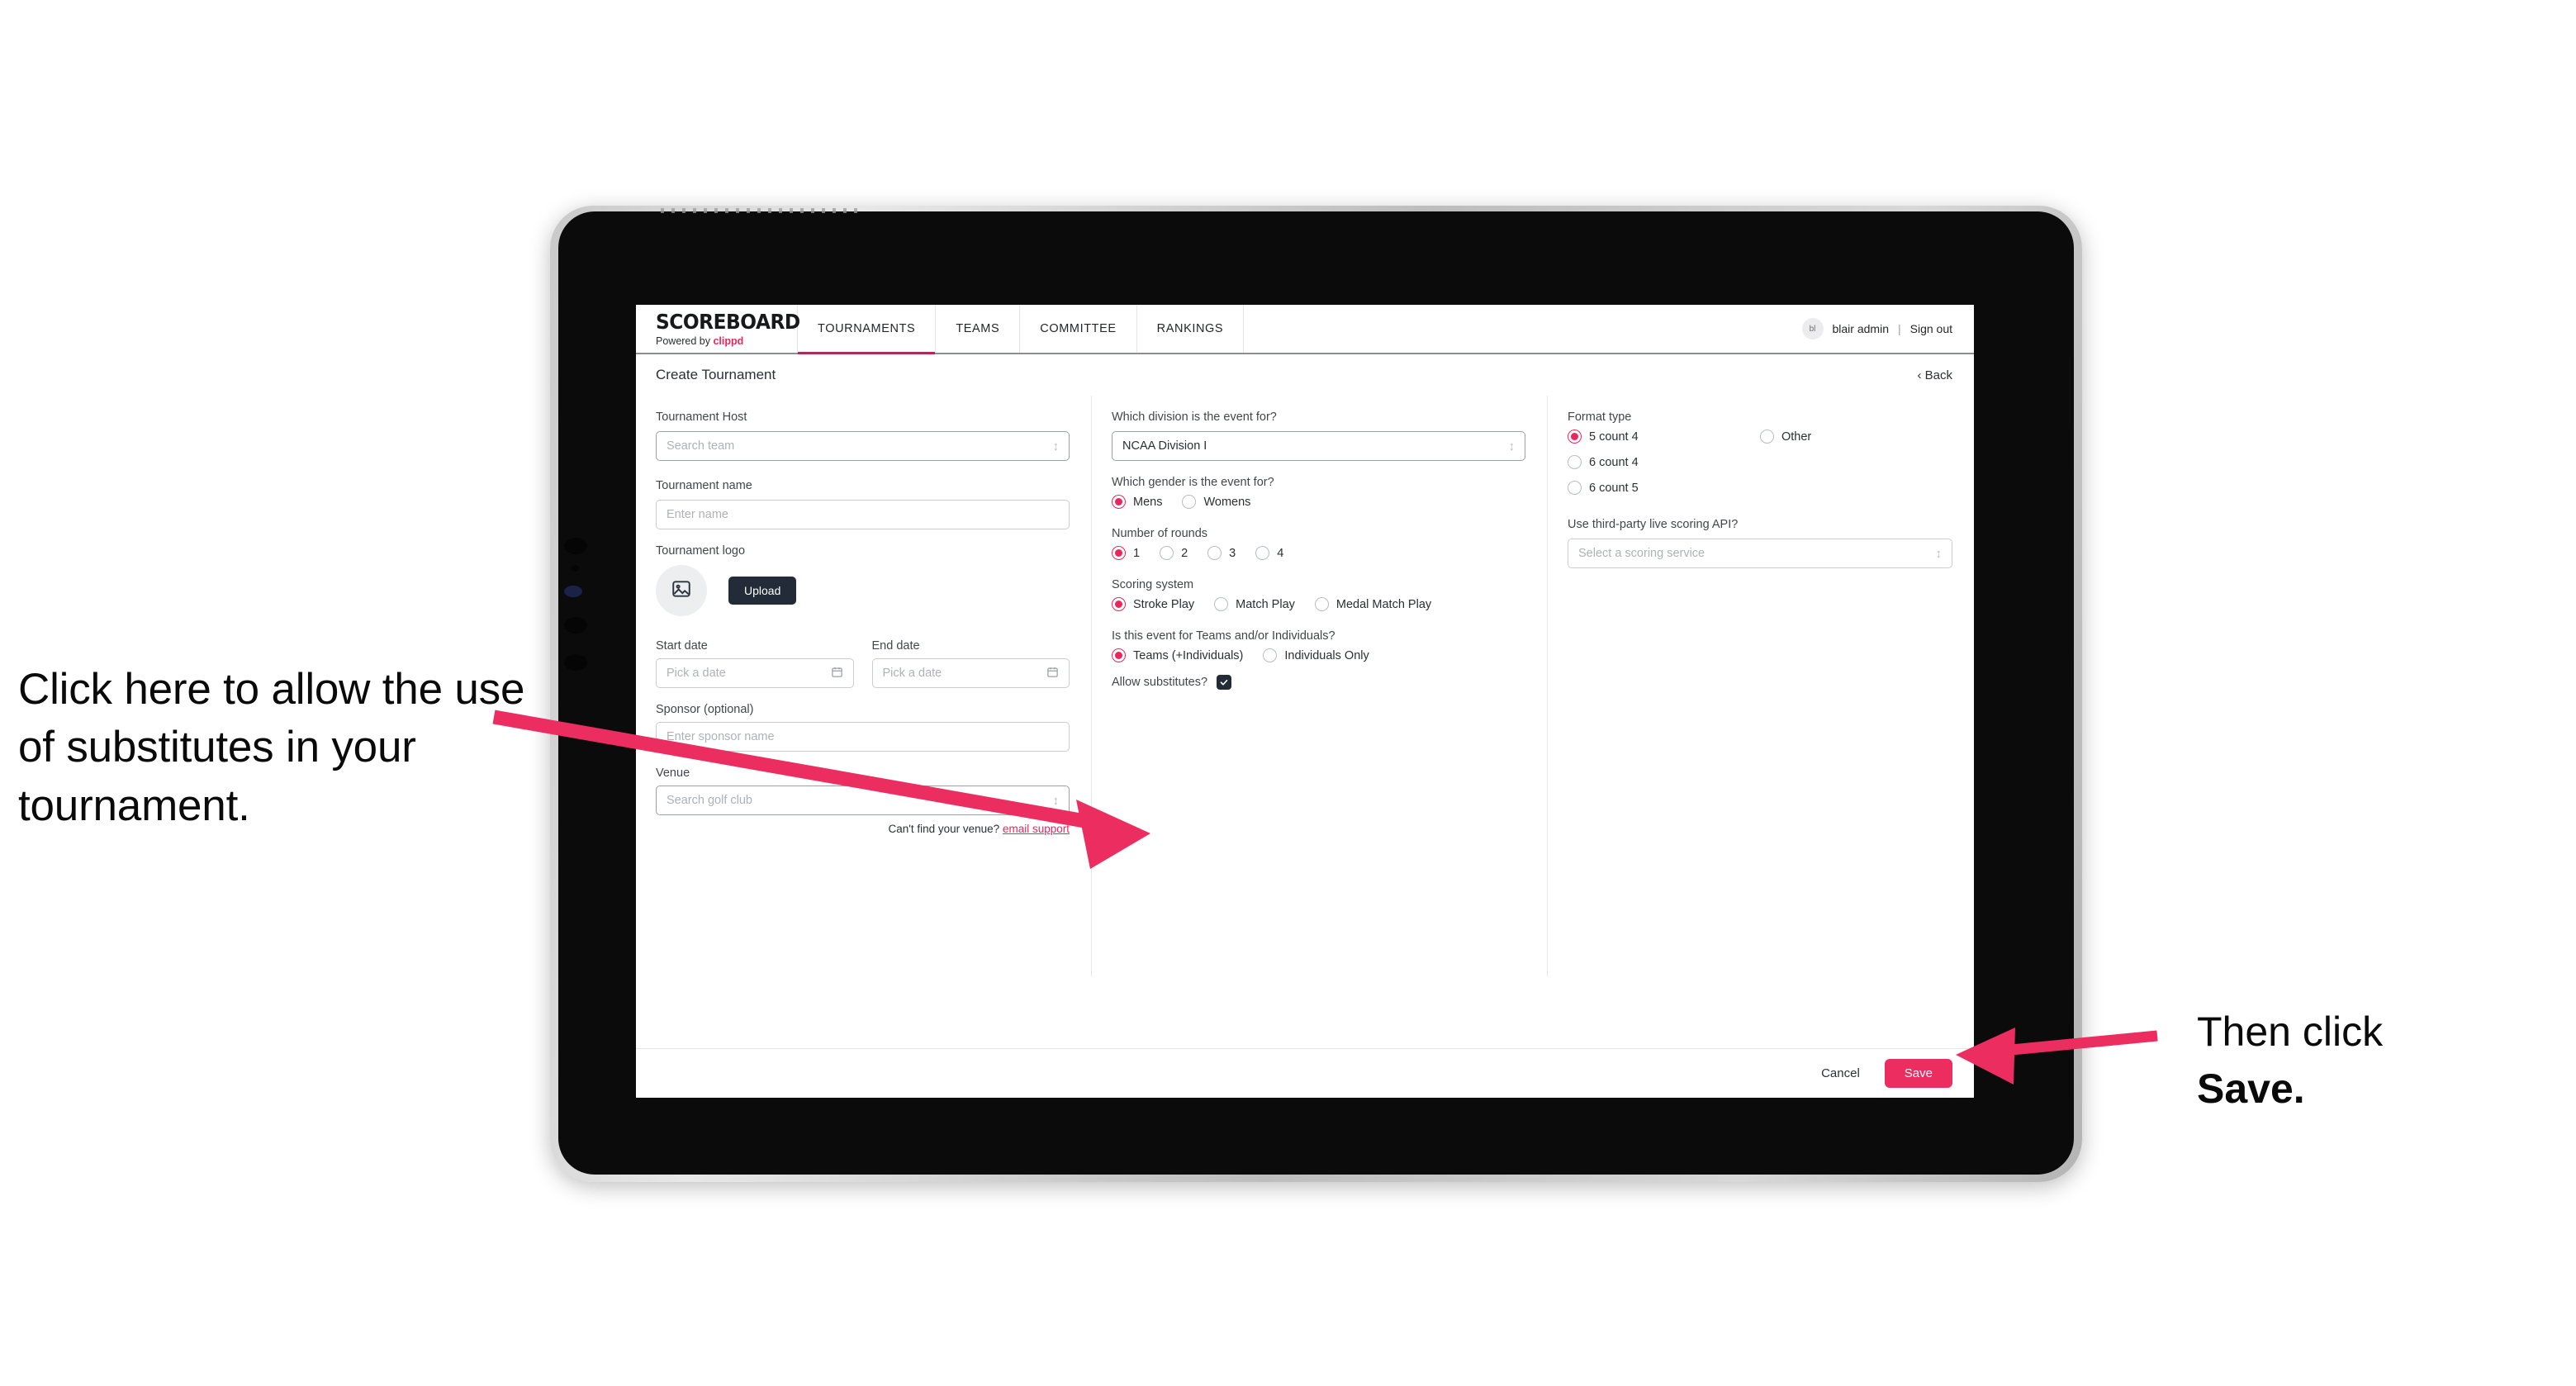  Describe the element at coordinates (1318, 553) in the screenshot. I see `rounds-radio-group: 1 2 3 4` at that location.